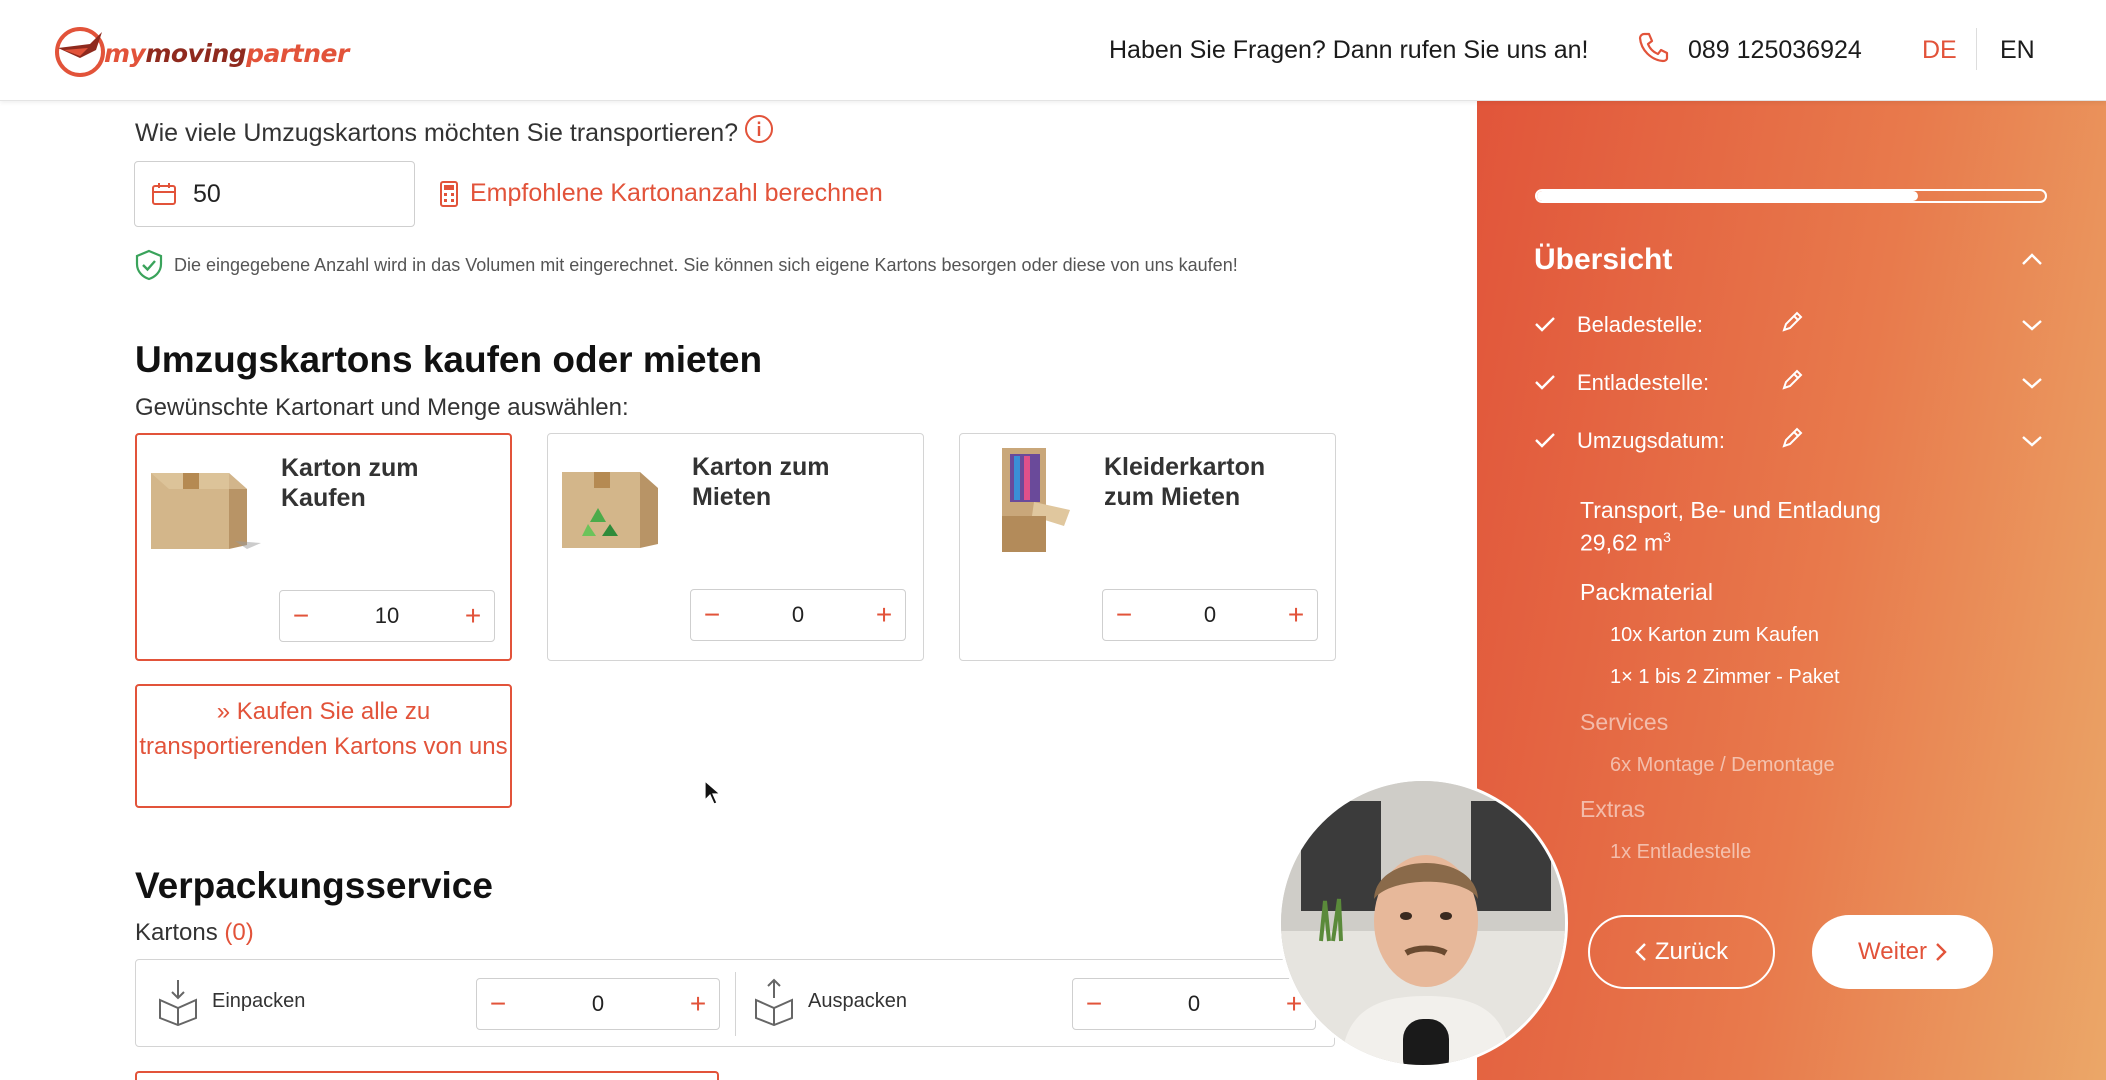 Image resolution: width=2106 pixels, height=1080 pixels. What do you see at coordinates (761, 482) in the screenshot?
I see `card-title: Karton zum Mieten` at bounding box center [761, 482].